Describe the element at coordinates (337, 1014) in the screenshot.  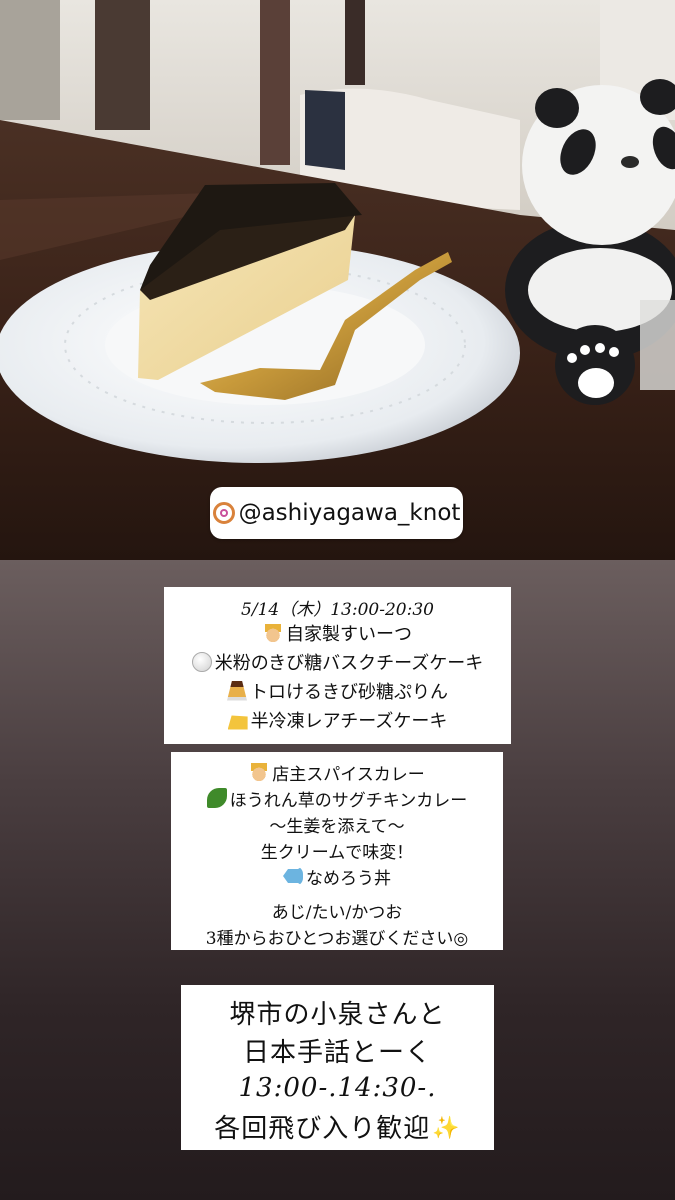
I see `event-line: 堺市の小泉さんと` at that location.